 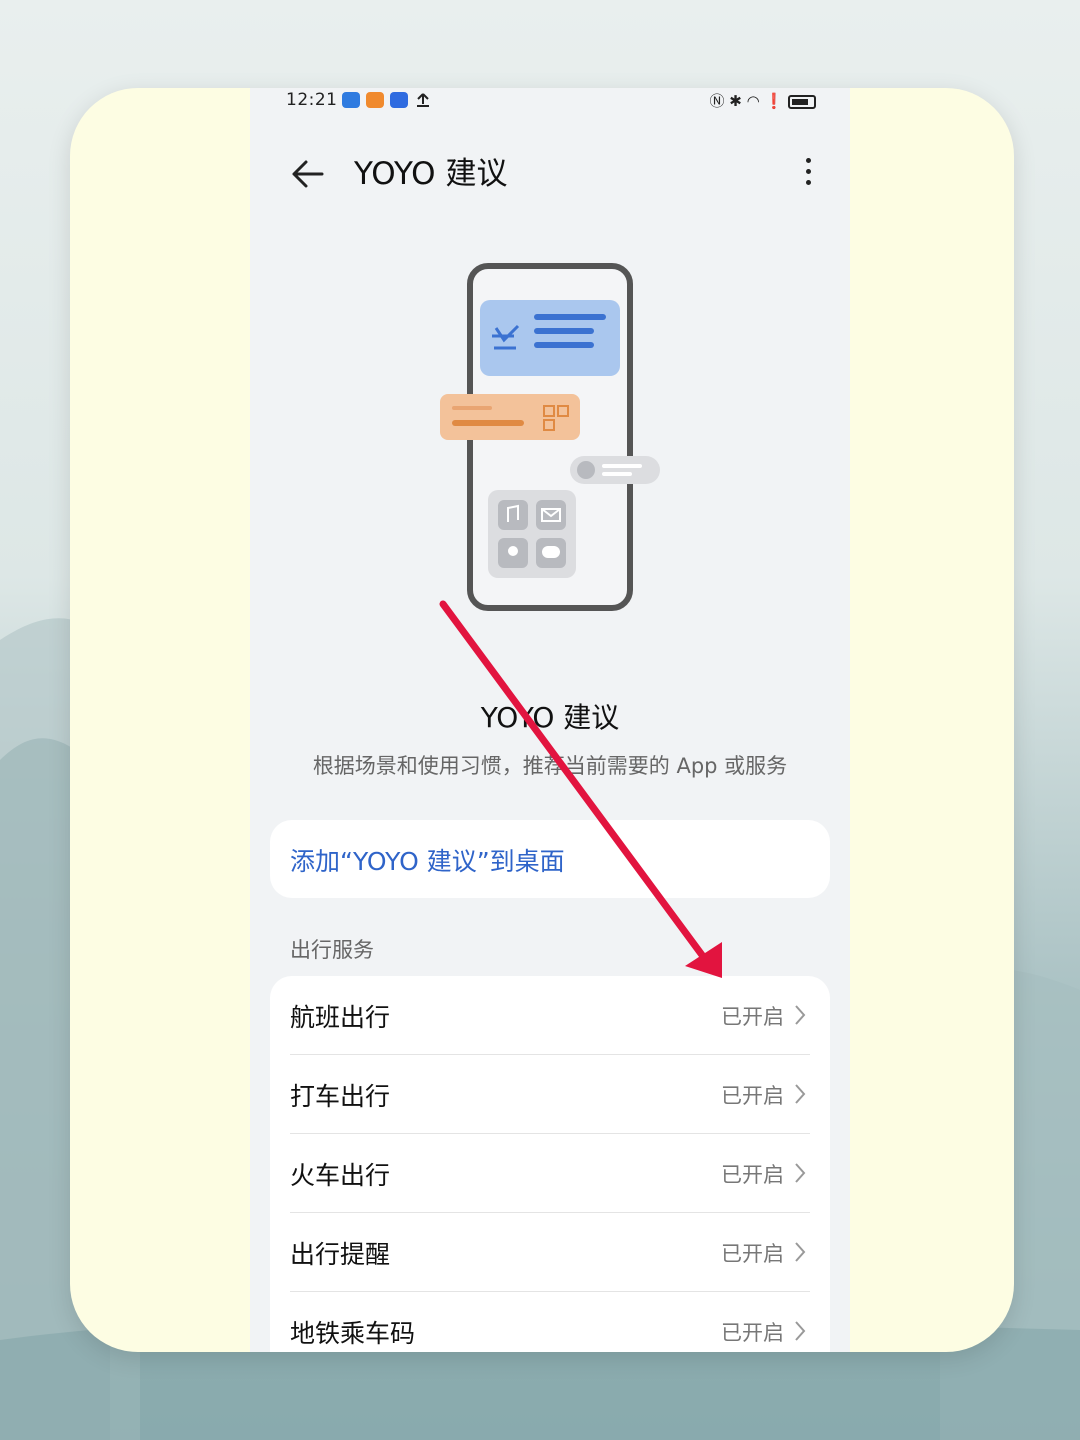 What do you see at coordinates (717, 101) in the screenshot?
I see `nfc-icon: Ⓝ` at bounding box center [717, 101].